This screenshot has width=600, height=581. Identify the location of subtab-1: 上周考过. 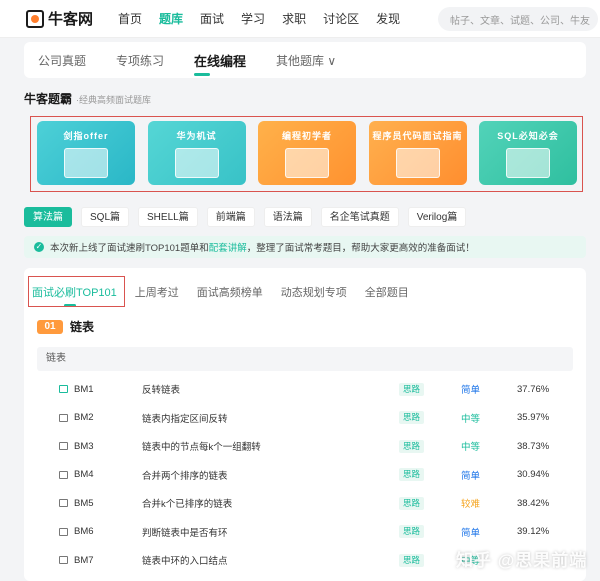
(157, 292).